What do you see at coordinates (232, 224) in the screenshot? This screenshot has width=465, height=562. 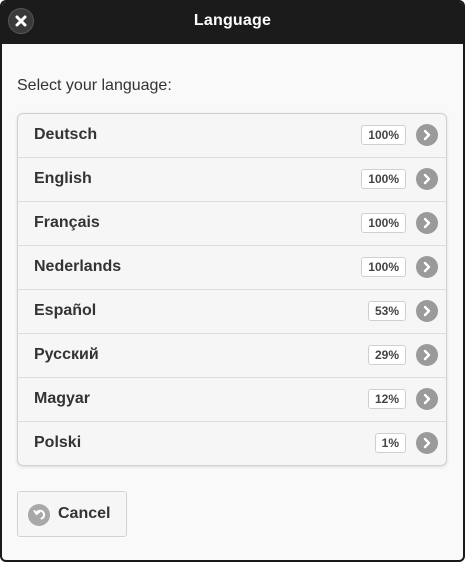 I see `language-row-francais: Français 100%` at bounding box center [232, 224].